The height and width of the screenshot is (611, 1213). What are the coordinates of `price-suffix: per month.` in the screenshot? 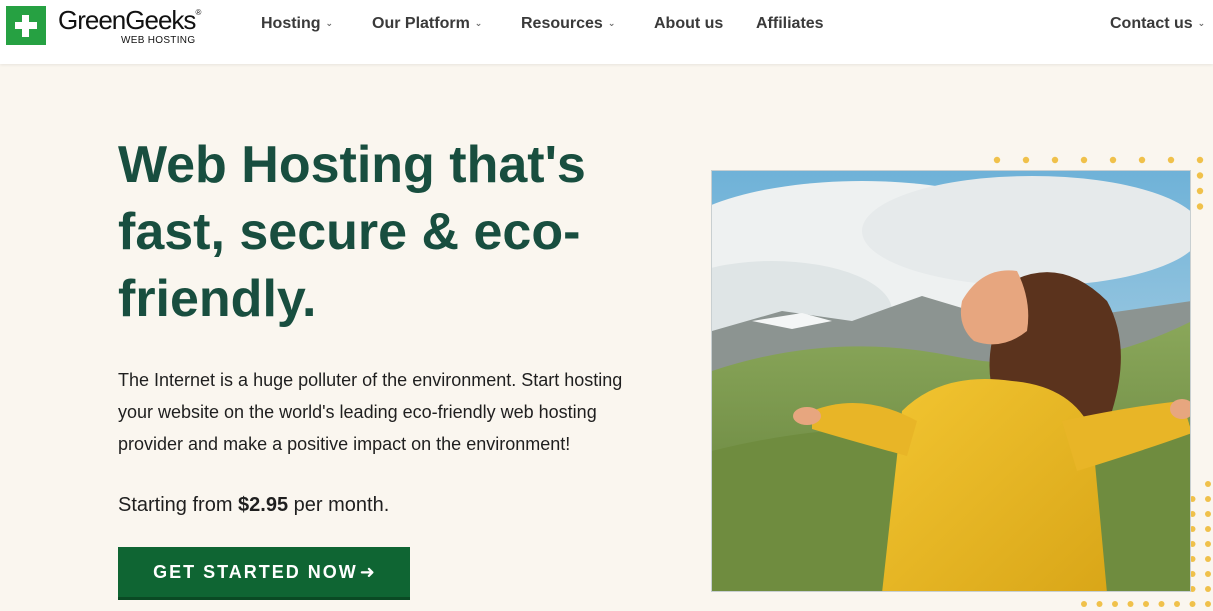 It's located at (341, 505).